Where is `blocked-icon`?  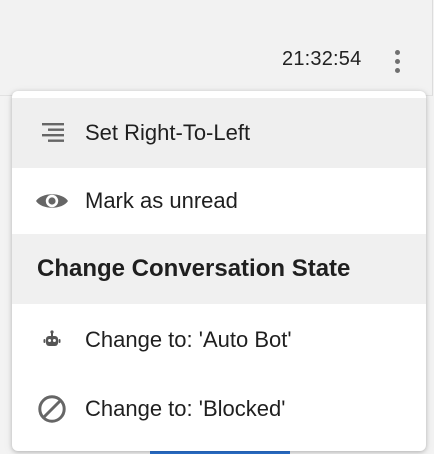 blocked-icon is located at coordinates (52, 409).